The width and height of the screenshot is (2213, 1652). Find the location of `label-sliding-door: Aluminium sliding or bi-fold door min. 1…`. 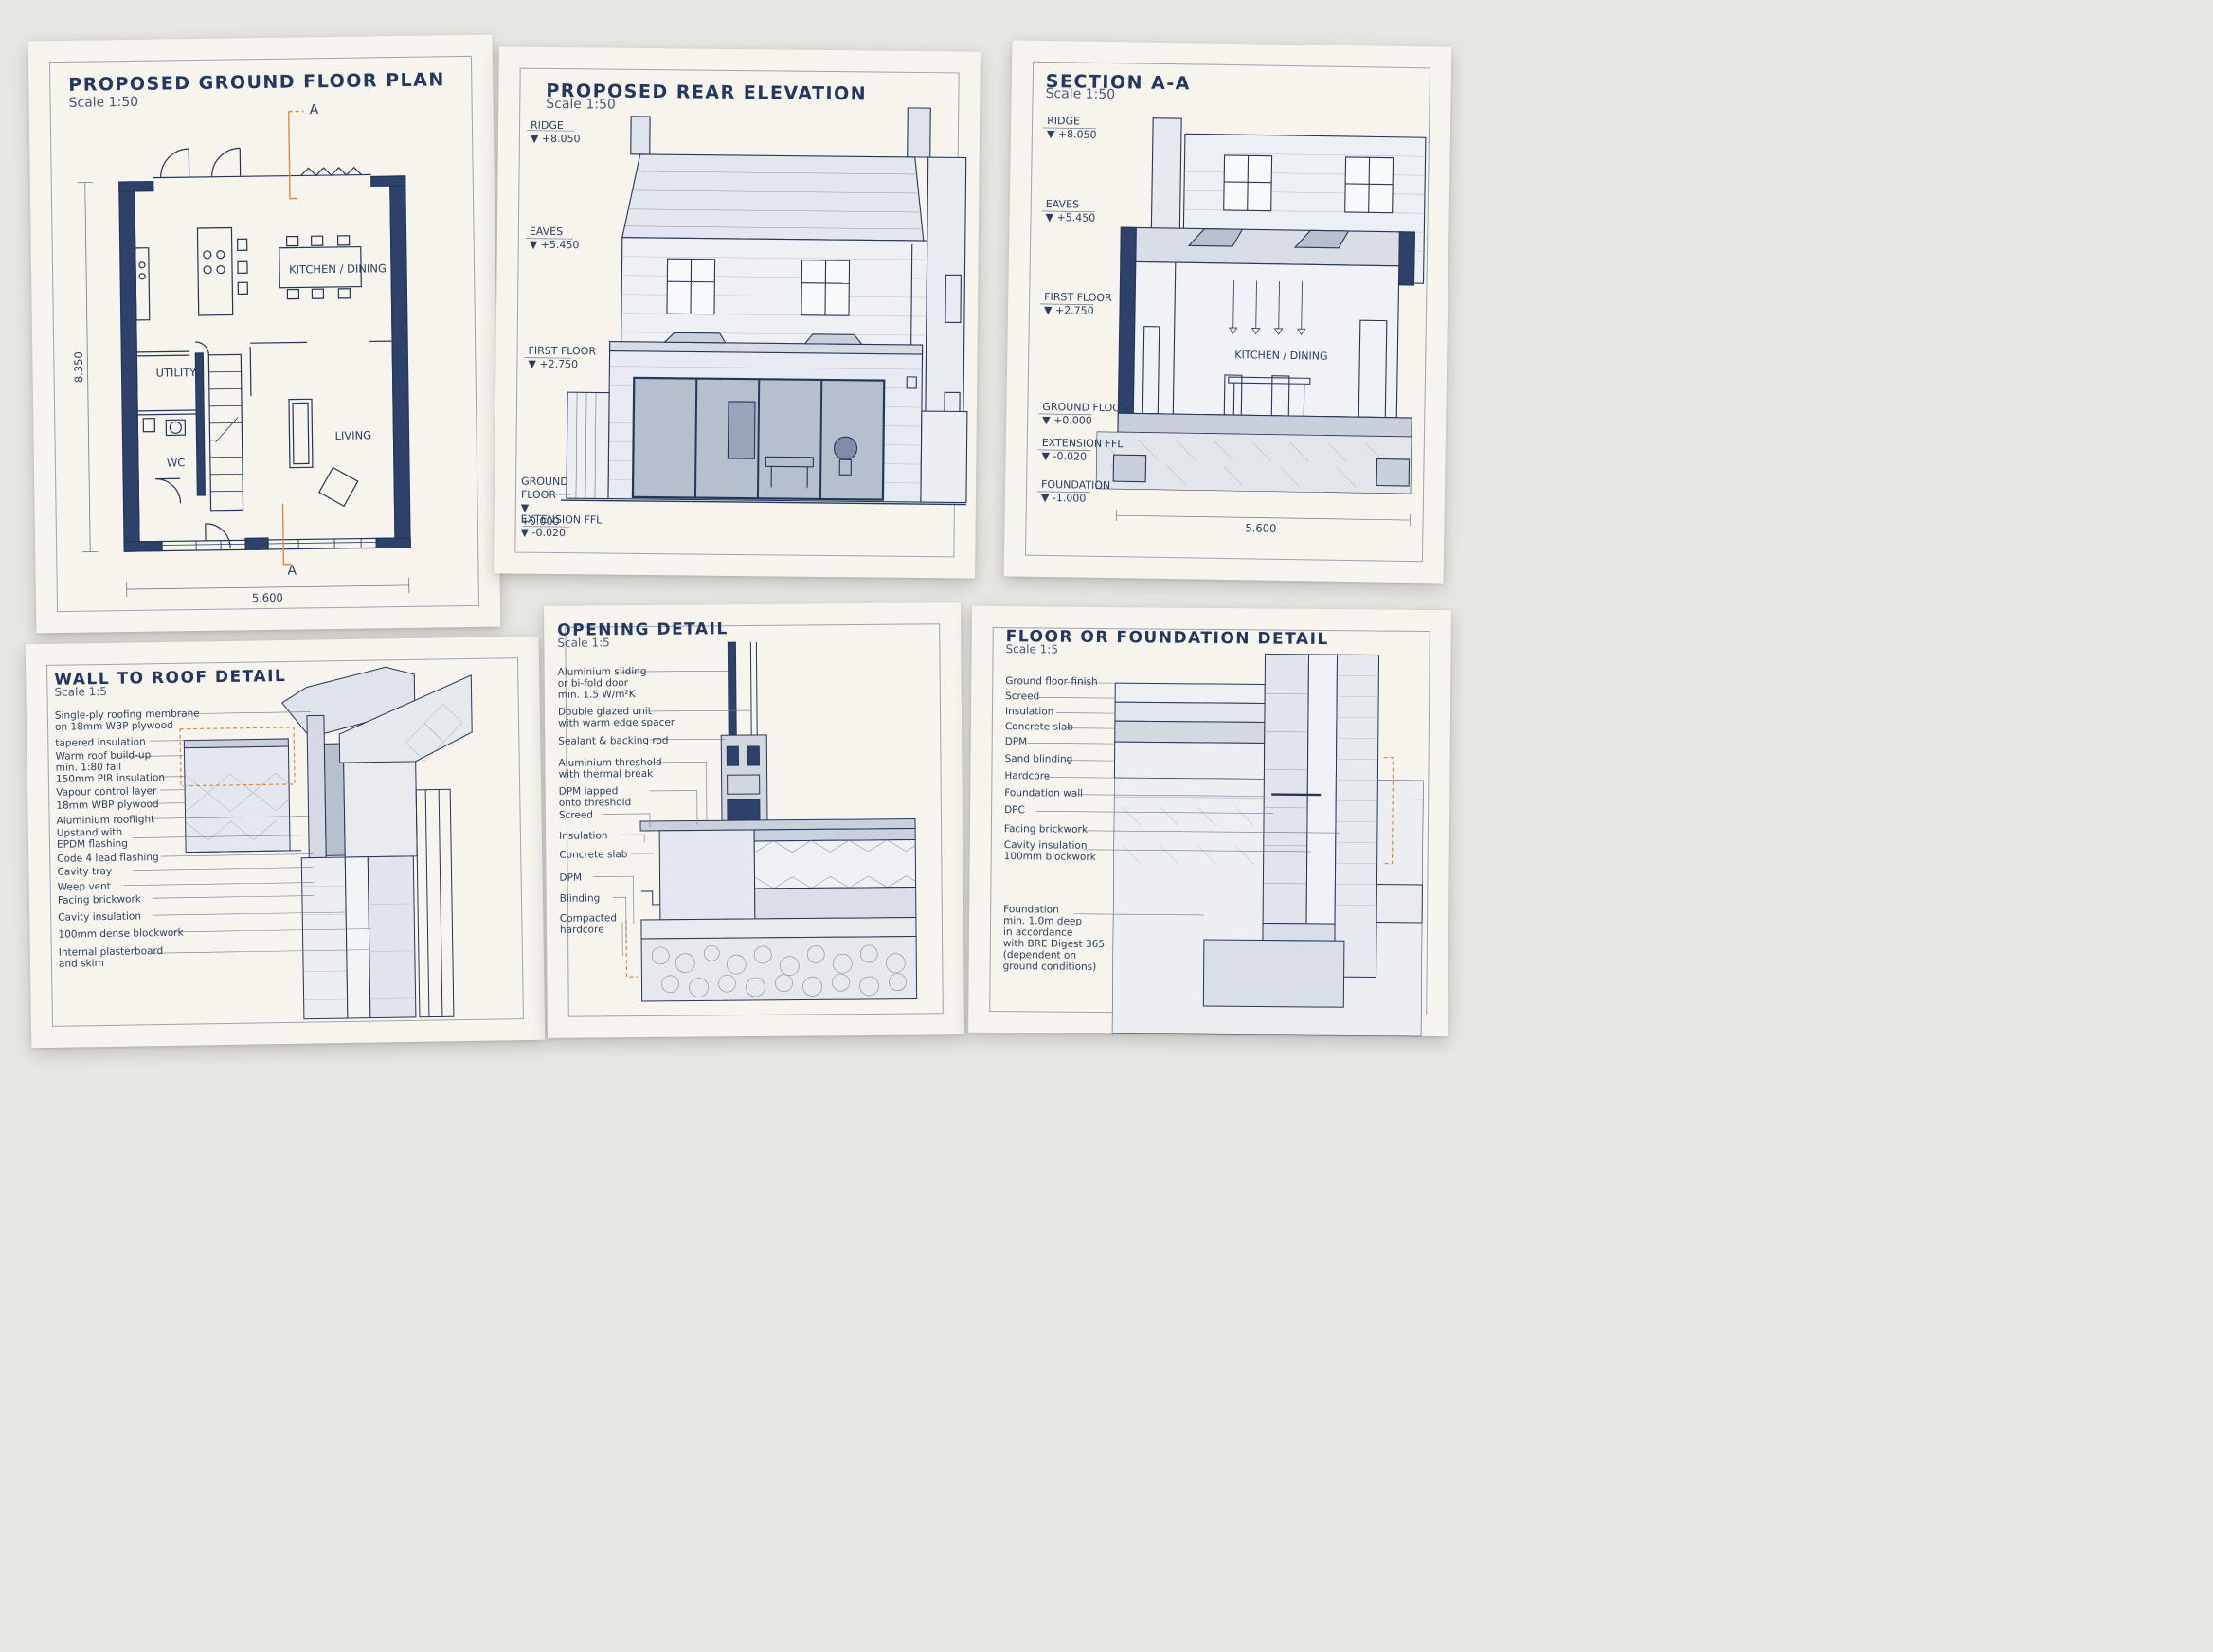

label-sliding-door: Aluminium sliding or bi-fold door min. 1… is located at coordinates (602, 683).